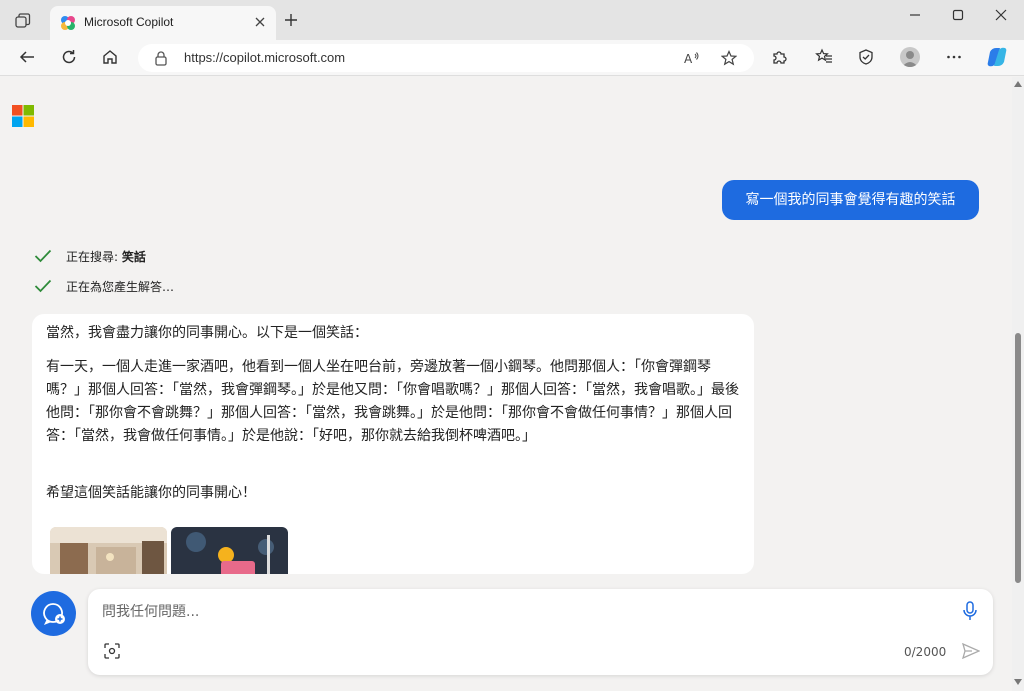 This screenshot has width=1024, height=691. I want to click on lock-icon, so click(161, 58).